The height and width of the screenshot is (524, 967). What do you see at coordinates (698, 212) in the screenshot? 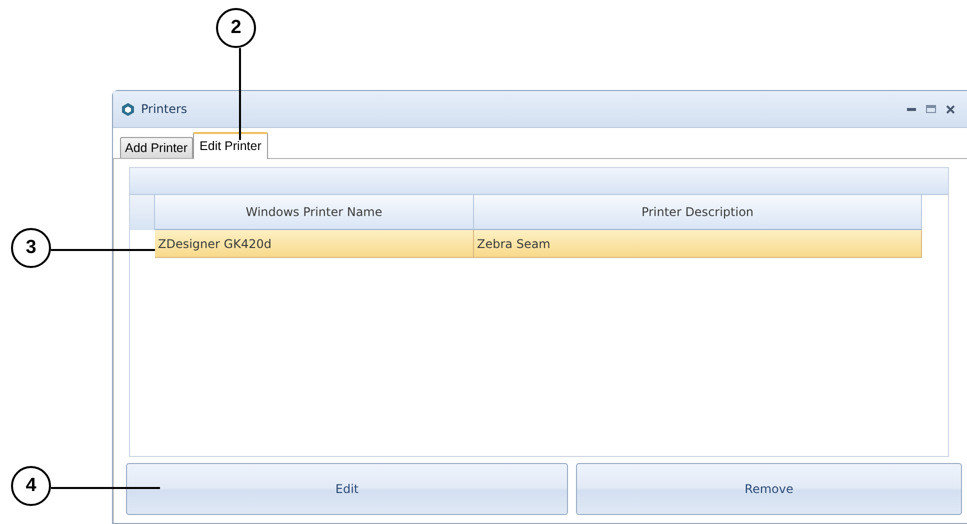
I see `column-header: Printer Description` at bounding box center [698, 212].